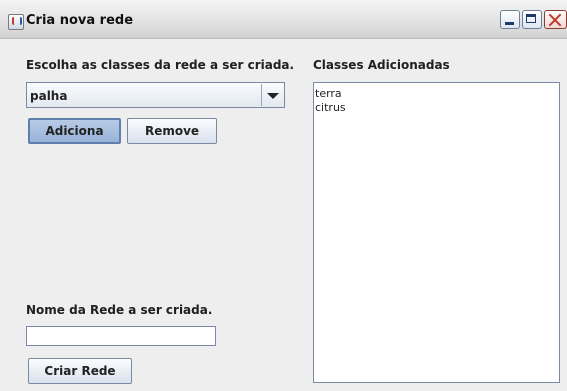 This screenshot has width=567, height=391. What do you see at coordinates (80, 20) in the screenshot?
I see `window-title: Cria nova rede` at bounding box center [80, 20].